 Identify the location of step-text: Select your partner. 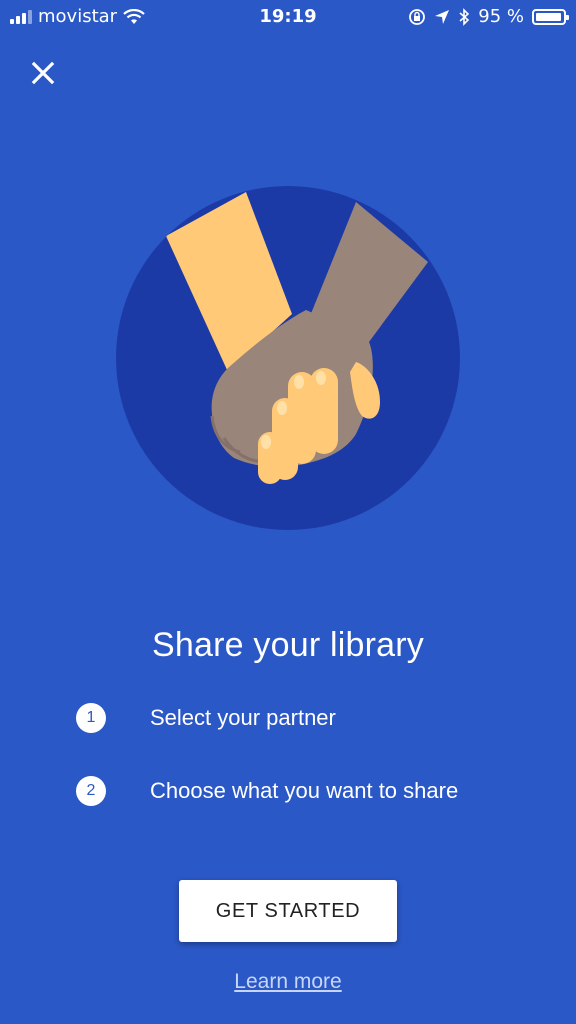
(243, 717).